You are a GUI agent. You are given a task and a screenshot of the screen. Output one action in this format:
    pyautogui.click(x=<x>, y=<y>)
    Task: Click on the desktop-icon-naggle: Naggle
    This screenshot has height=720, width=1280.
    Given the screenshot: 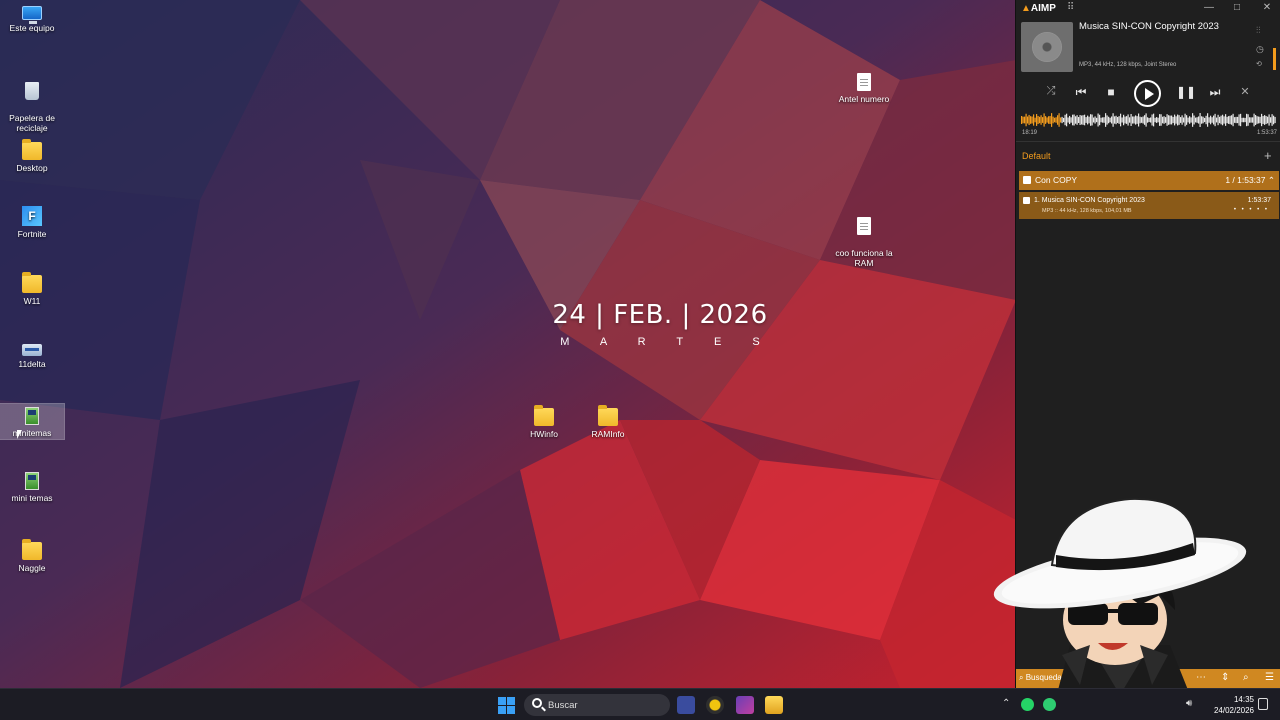 What is the action you would take?
    pyautogui.click(x=32, y=556)
    